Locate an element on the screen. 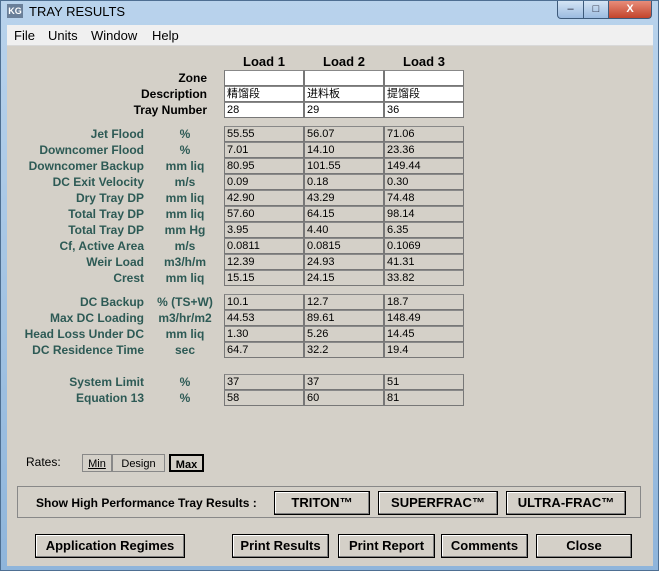 The width and height of the screenshot is (659, 571). menu-window: Window is located at coordinates (114, 35).